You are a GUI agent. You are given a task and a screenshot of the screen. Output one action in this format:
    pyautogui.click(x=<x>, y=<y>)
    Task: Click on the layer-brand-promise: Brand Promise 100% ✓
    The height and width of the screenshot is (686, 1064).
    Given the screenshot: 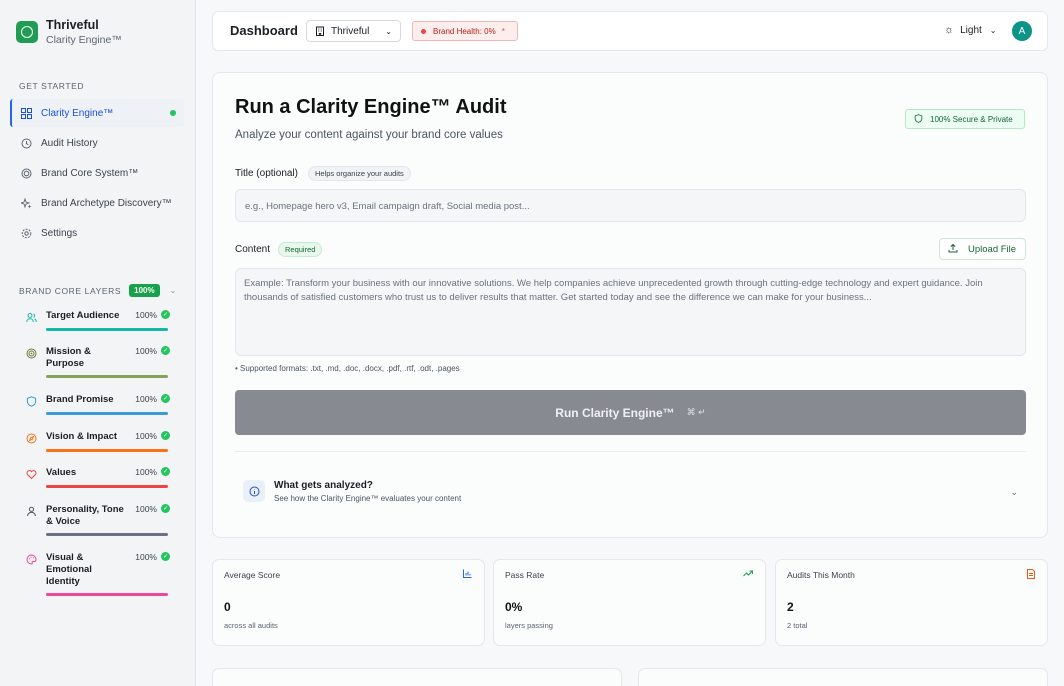 What is the action you would take?
    pyautogui.click(x=97, y=404)
    